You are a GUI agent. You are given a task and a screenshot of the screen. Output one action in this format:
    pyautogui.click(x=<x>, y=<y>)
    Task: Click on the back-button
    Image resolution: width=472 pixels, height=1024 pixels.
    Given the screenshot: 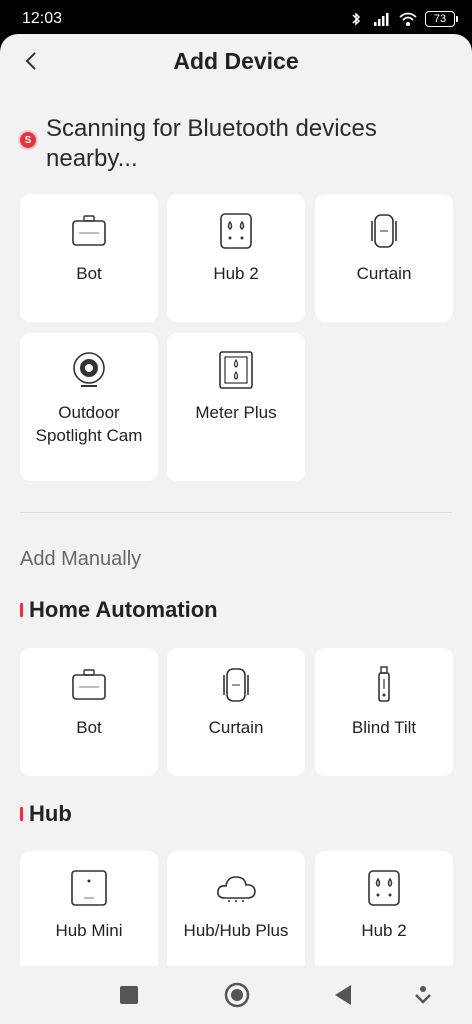 What is the action you would take?
    pyautogui.click(x=31, y=61)
    